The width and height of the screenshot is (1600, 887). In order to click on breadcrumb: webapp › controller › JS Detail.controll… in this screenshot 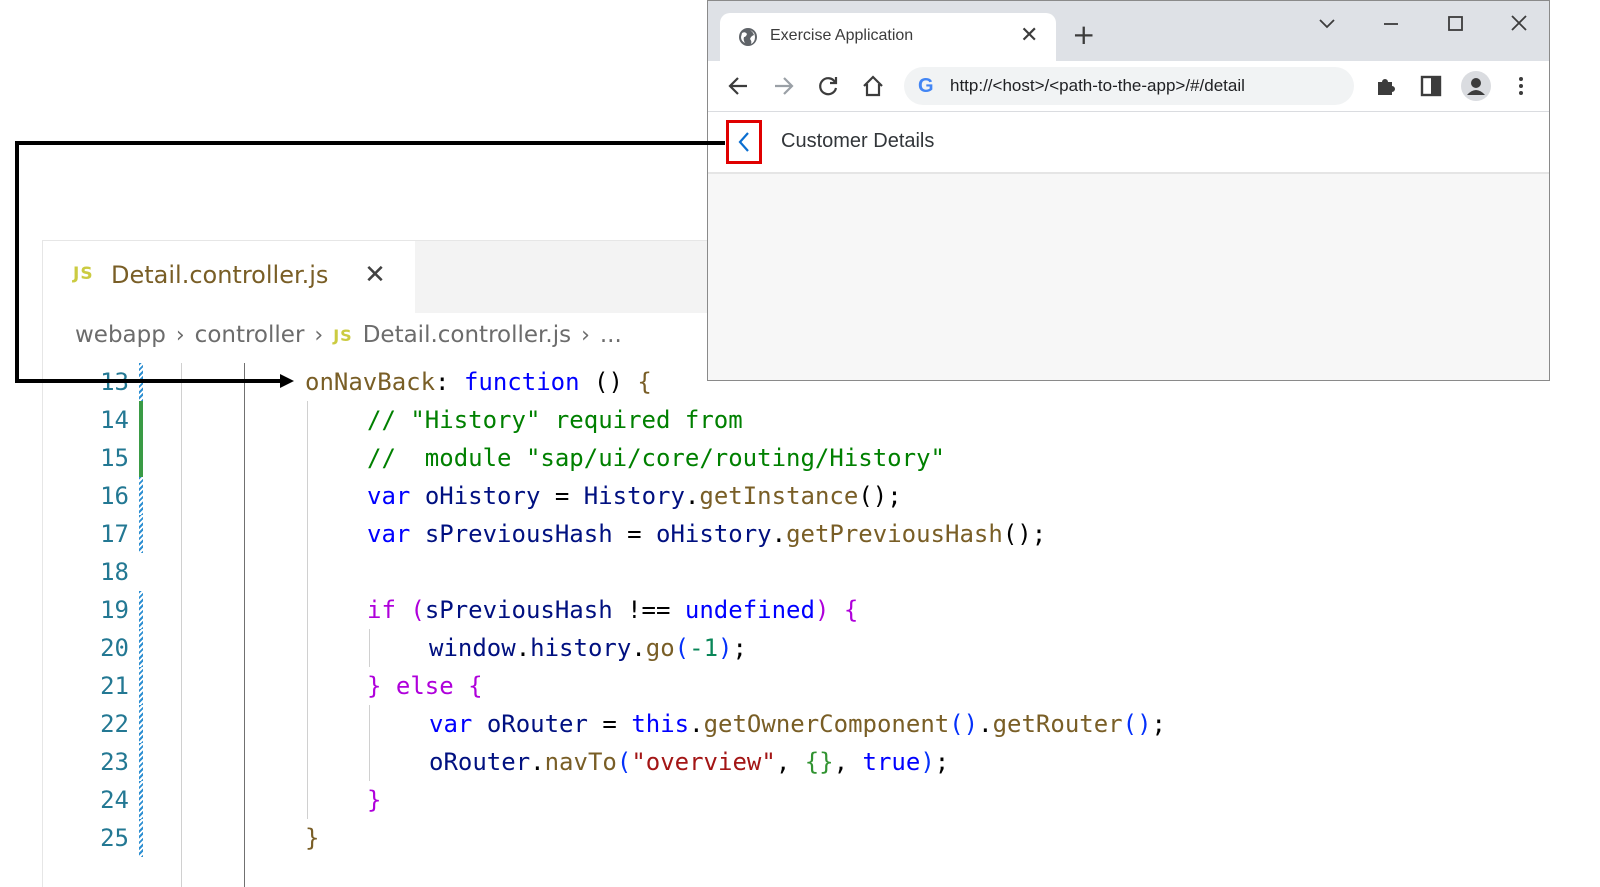, I will do `click(348, 335)`.